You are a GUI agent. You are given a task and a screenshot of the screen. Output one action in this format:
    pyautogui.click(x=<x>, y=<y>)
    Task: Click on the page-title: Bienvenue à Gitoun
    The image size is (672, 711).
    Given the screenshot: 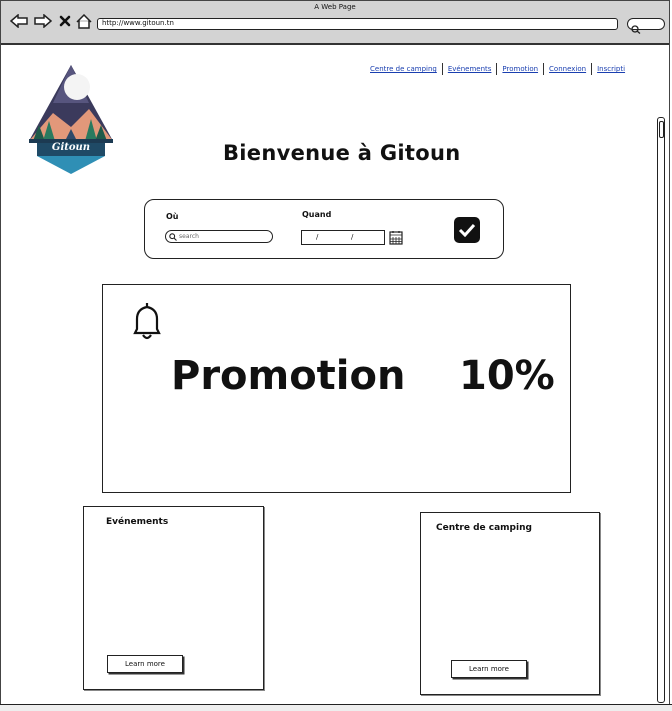 What is the action you would take?
    pyautogui.click(x=342, y=153)
    